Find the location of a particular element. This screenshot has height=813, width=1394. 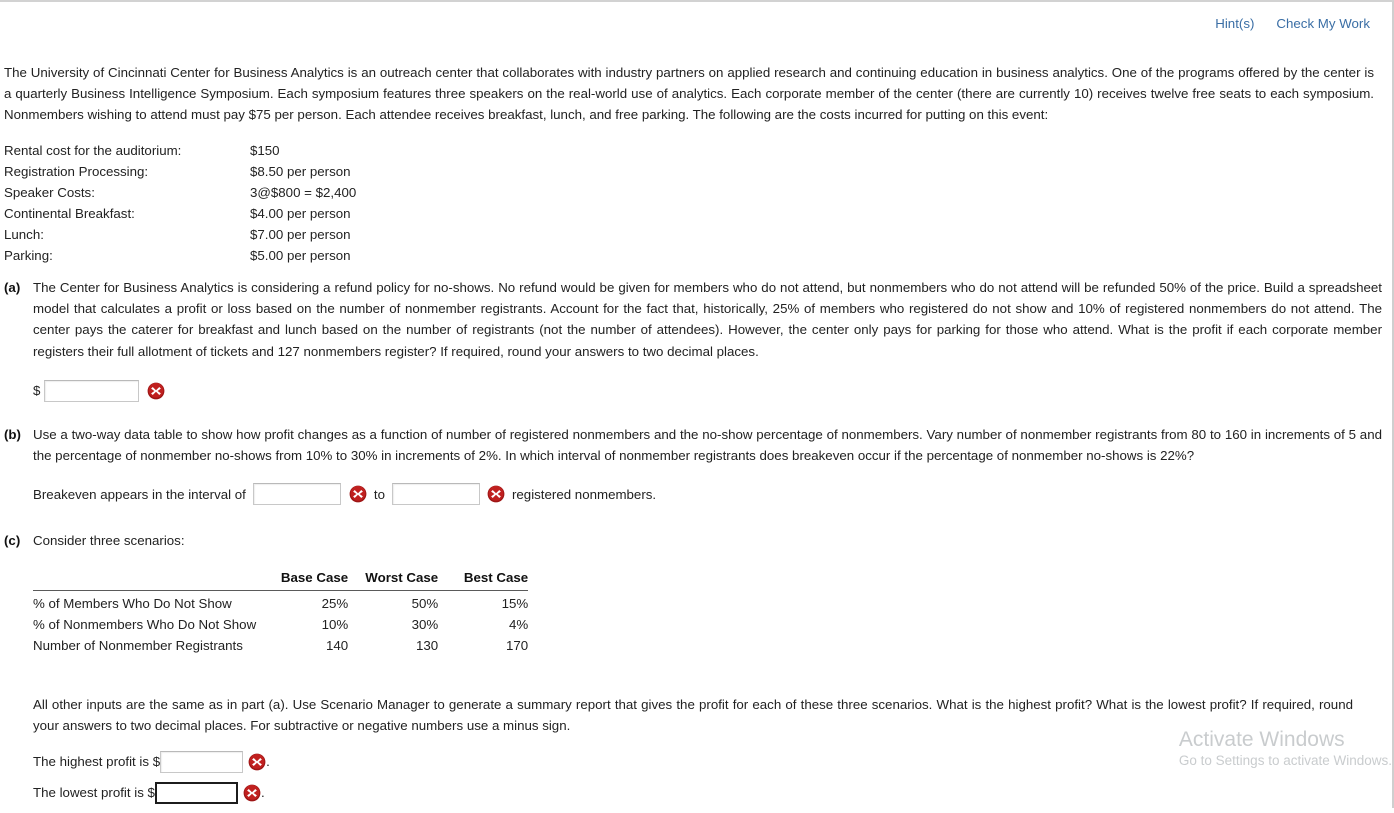

cost-label: Lunch: is located at coordinates (24, 234).